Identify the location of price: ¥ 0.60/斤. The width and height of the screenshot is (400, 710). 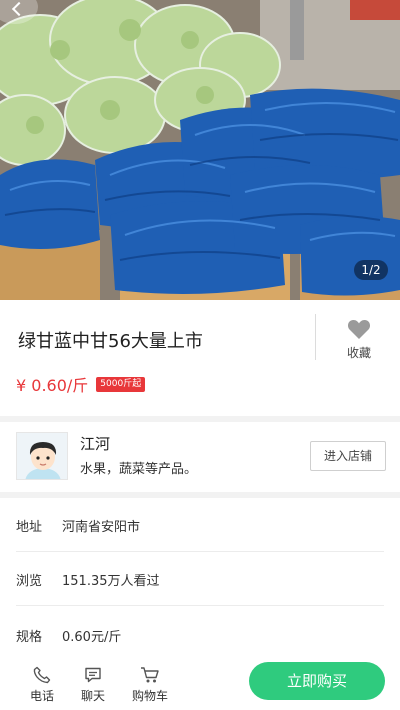
(52, 385).